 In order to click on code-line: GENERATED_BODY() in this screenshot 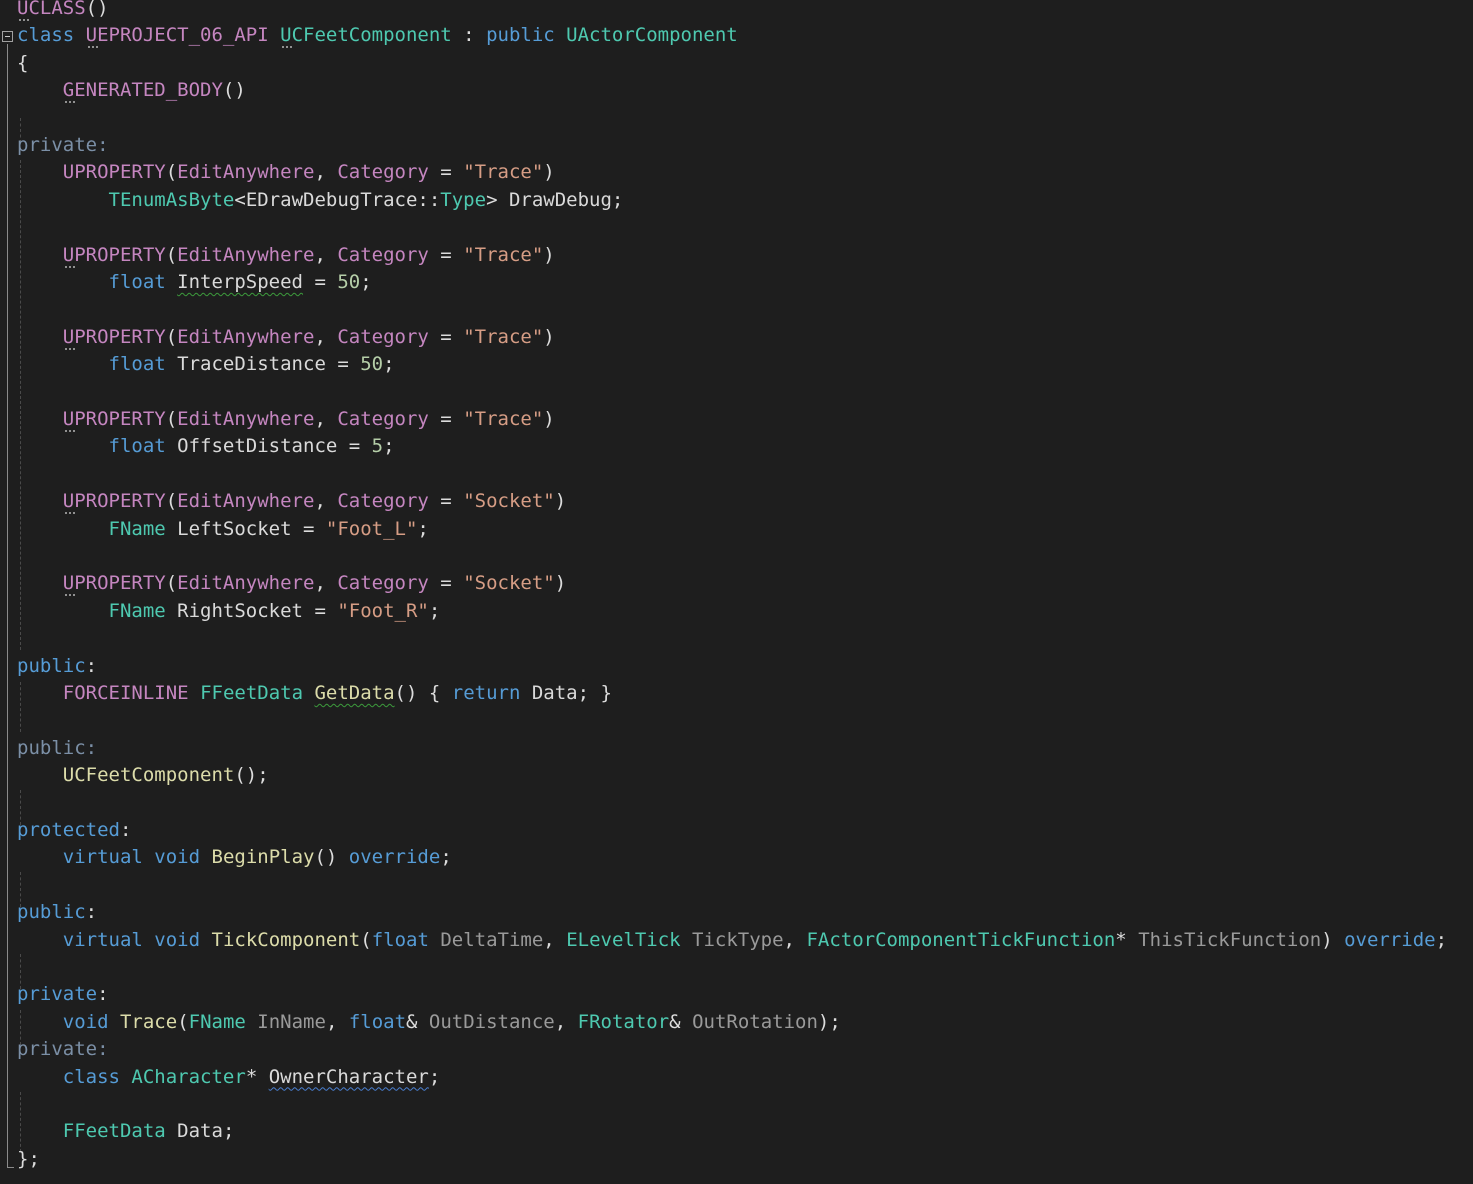, I will do `click(131, 90)`.